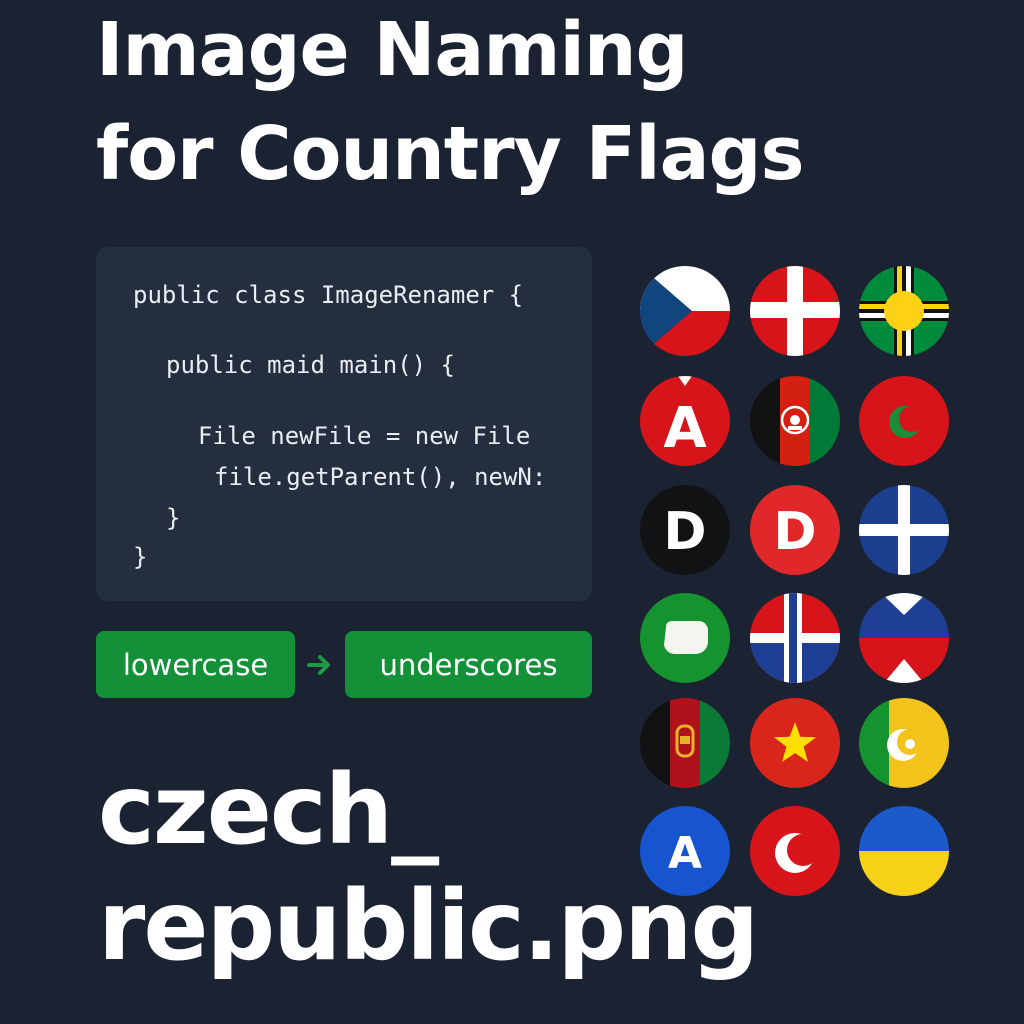 This screenshot has width=1024, height=1024. Describe the element at coordinates (904, 311) in the screenshot. I see `flag-yellow-circle-cross-icon` at that location.